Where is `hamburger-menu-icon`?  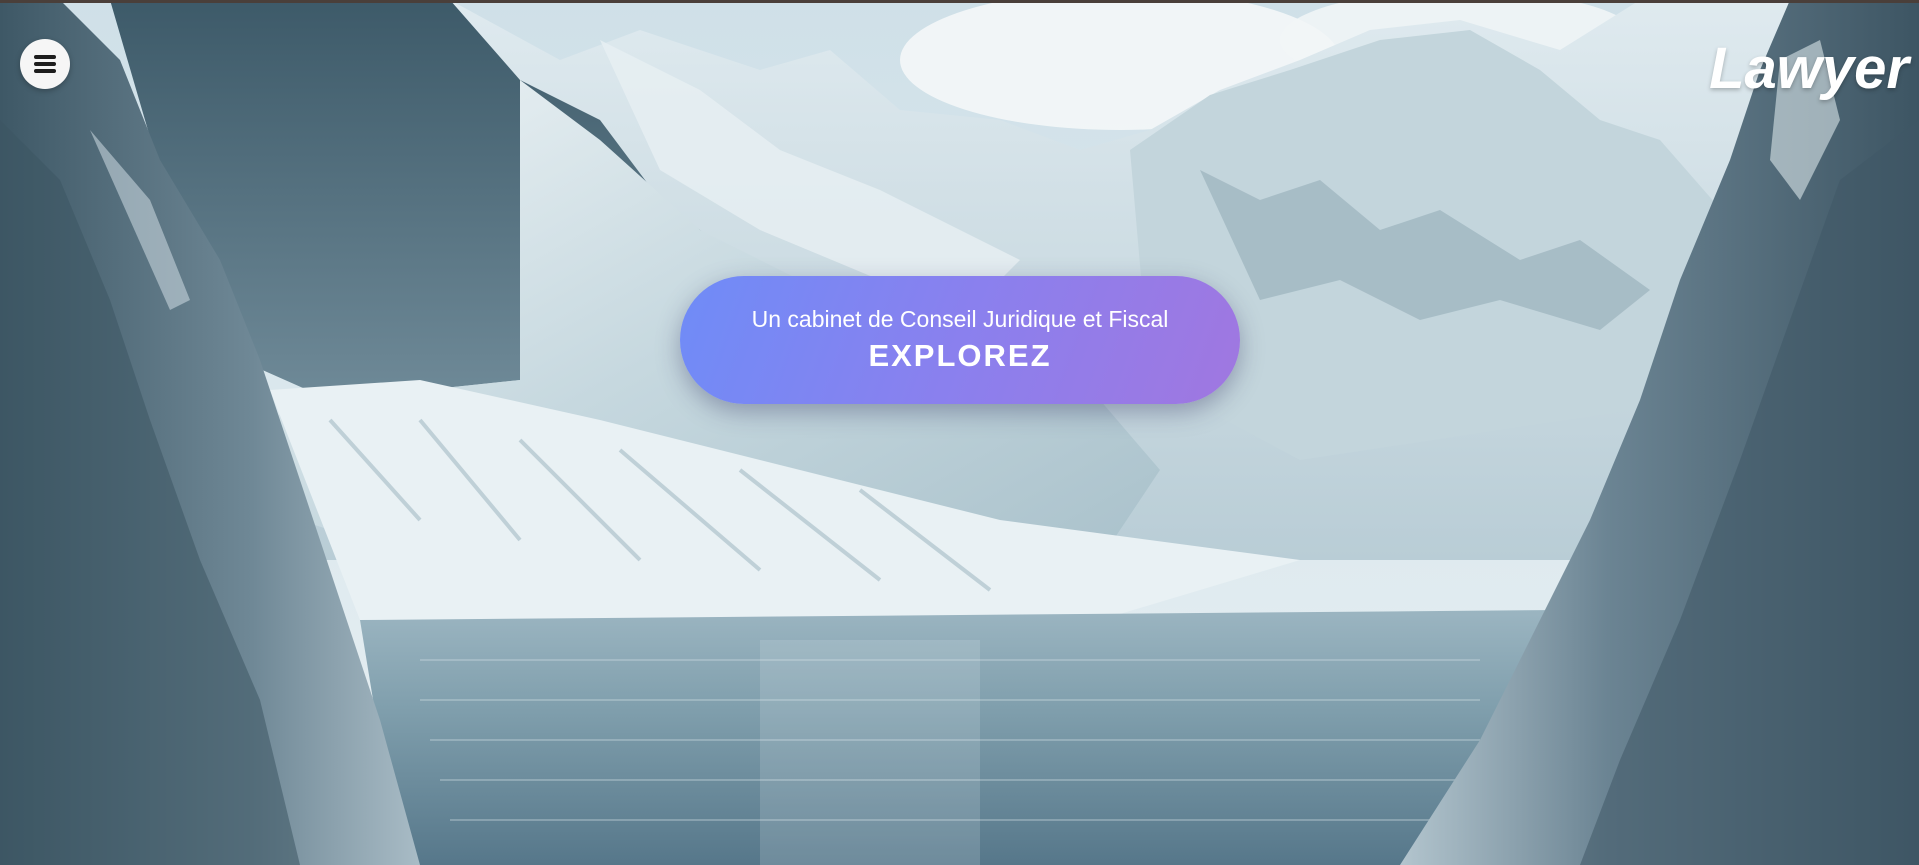
hamburger-menu-icon is located at coordinates (45, 64).